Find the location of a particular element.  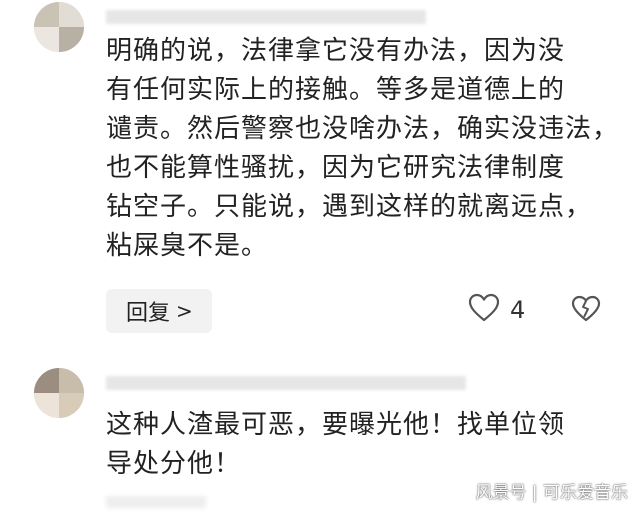

comment-2-text: 这种人渣最可恶，要曝光他！找单位领 导处分他！ is located at coordinates (335, 445).